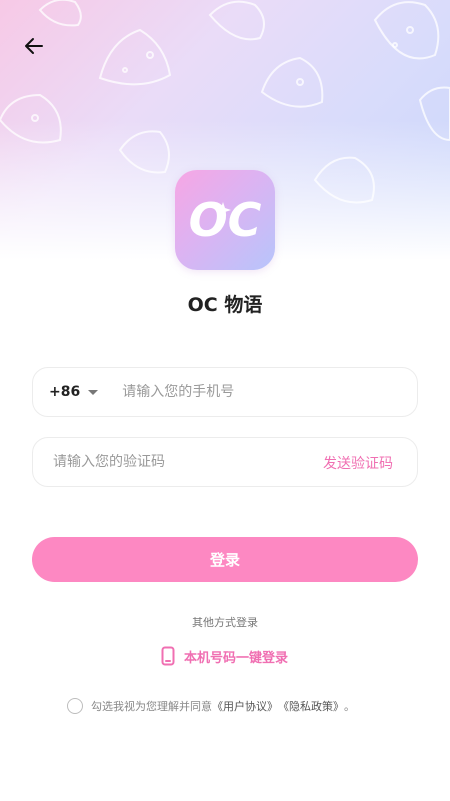 This screenshot has height=801, width=450. I want to click on country-code-selector: +86, so click(74, 392).